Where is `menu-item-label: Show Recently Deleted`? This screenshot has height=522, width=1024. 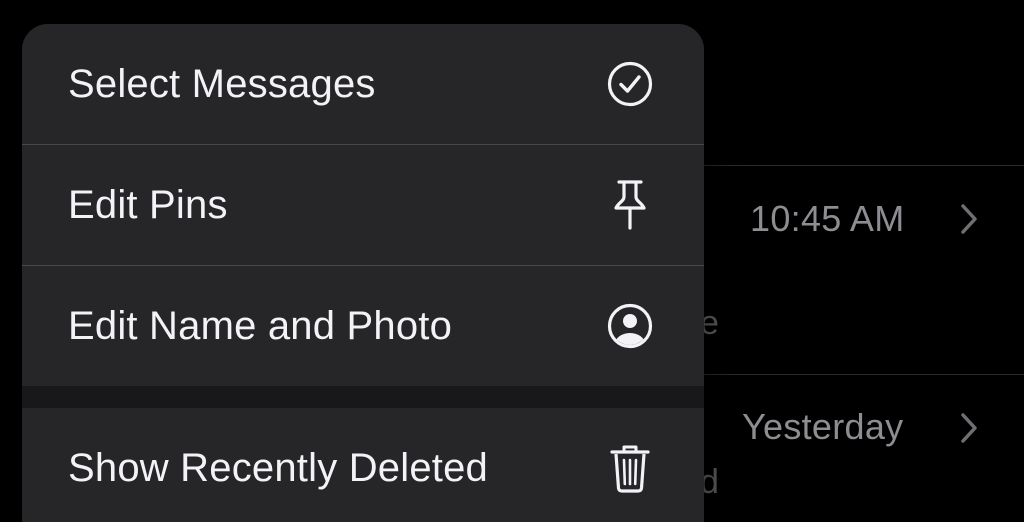
menu-item-label: Show Recently Deleted is located at coordinates (278, 467).